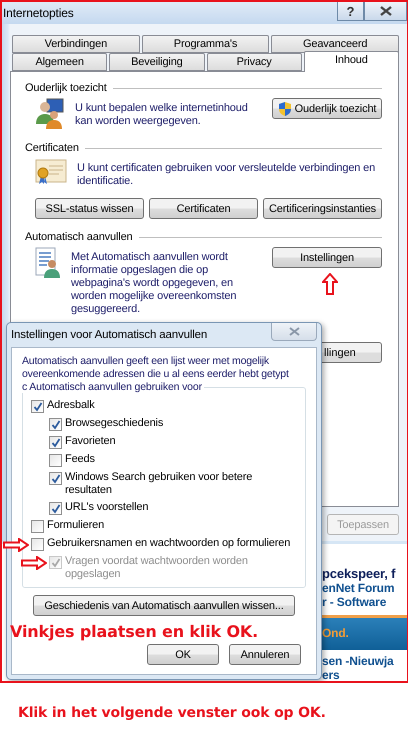 The height and width of the screenshot is (740, 408). What do you see at coordinates (350, 11) in the screenshot?
I see `help-button: ?` at bounding box center [350, 11].